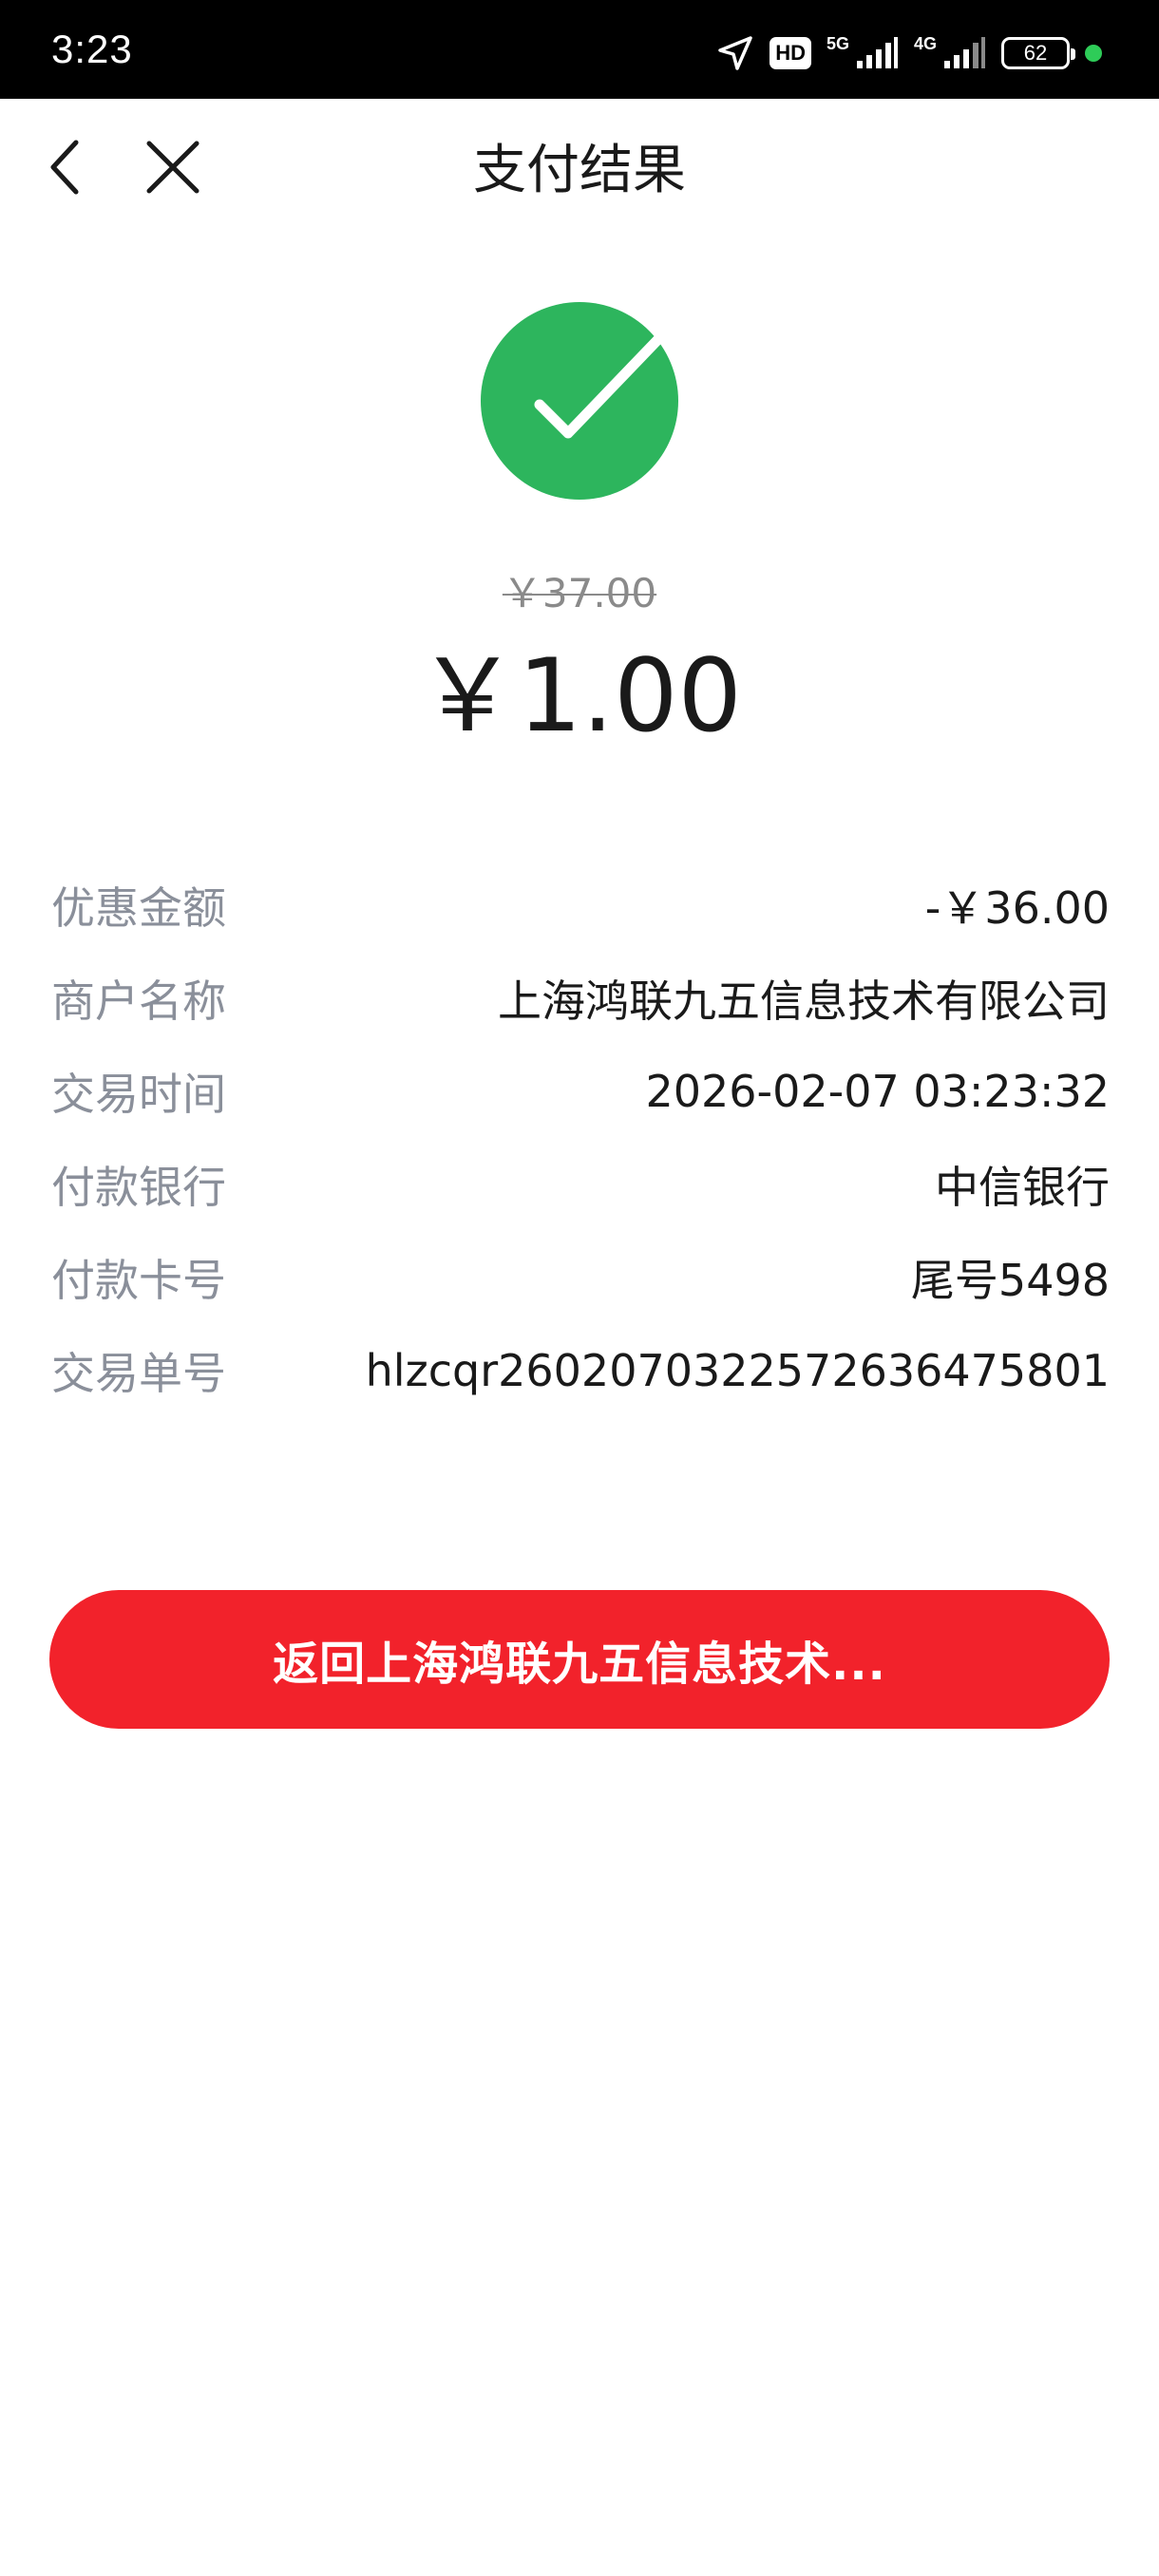 The width and height of the screenshot is (1159, 2576). Describe the element at coordinates (1010, 1280) in the screenshot. I see `detail-value: 尾号5498` at that location.